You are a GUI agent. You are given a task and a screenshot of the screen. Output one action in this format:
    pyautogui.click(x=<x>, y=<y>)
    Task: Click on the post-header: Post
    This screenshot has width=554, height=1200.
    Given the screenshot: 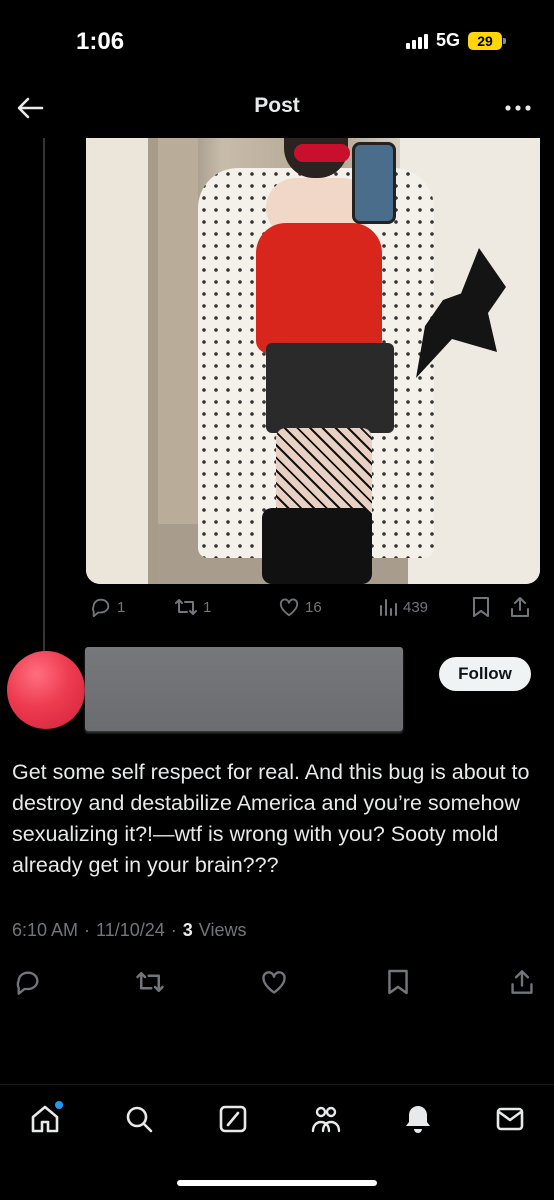 What is the action you would take?
    pyautogui.click(x=277, y=108)
    